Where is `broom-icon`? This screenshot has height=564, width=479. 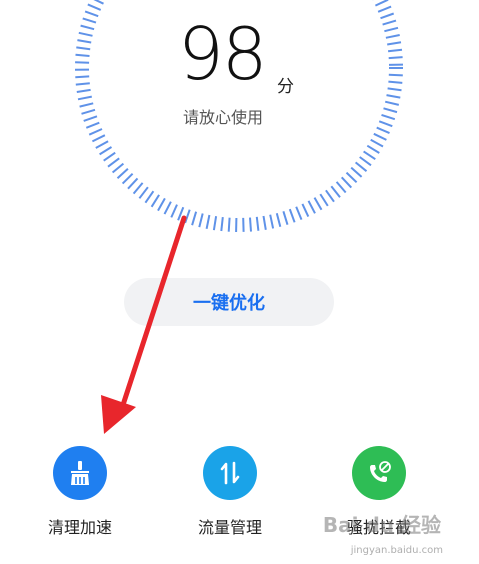 broom-icon is located at coordinates (80, 473).